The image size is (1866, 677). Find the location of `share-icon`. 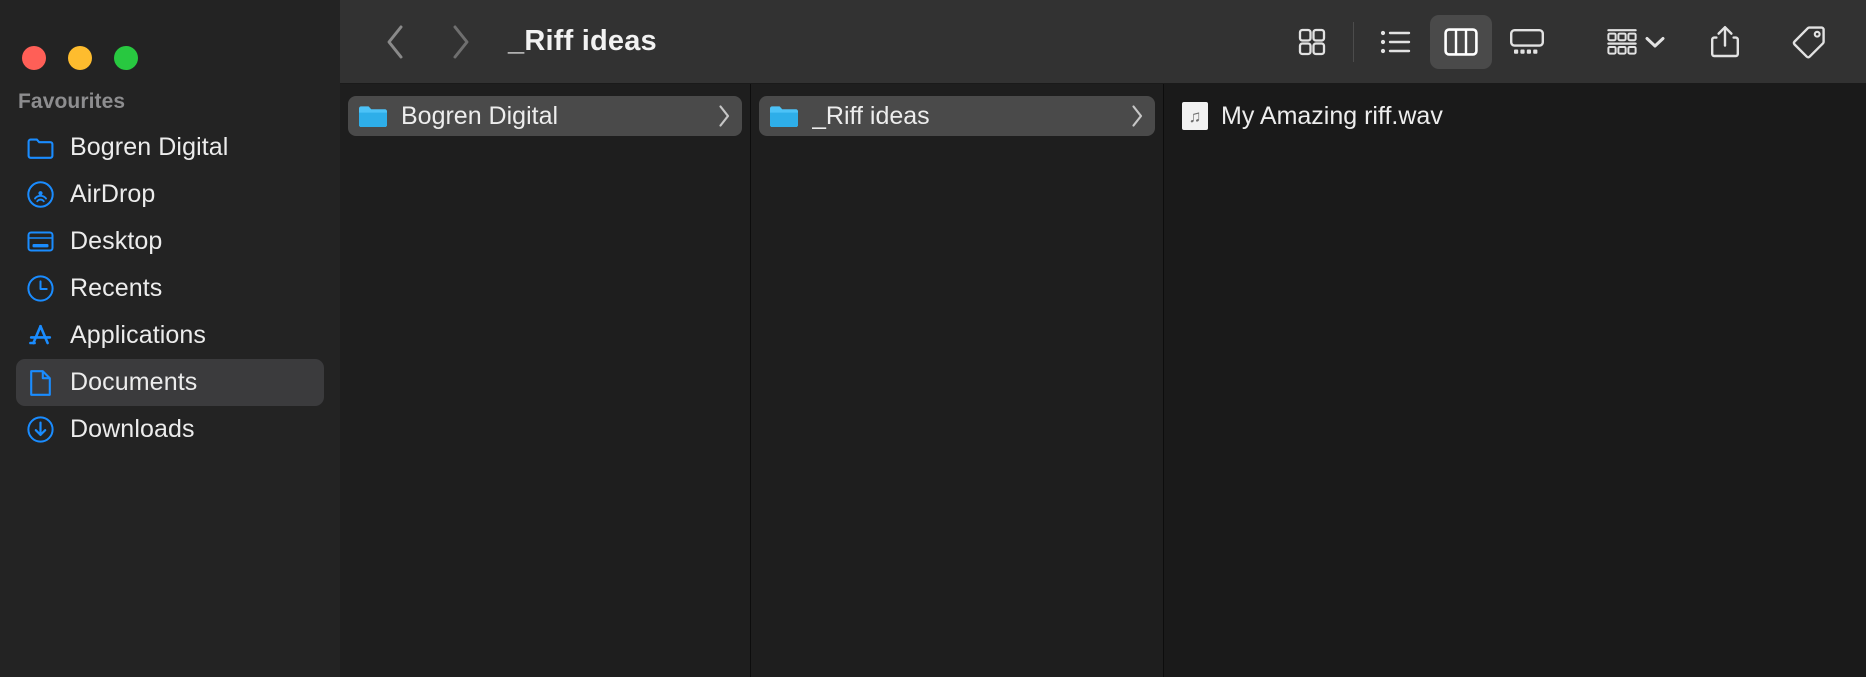

share-icon is located at coordinates (1725, 41).